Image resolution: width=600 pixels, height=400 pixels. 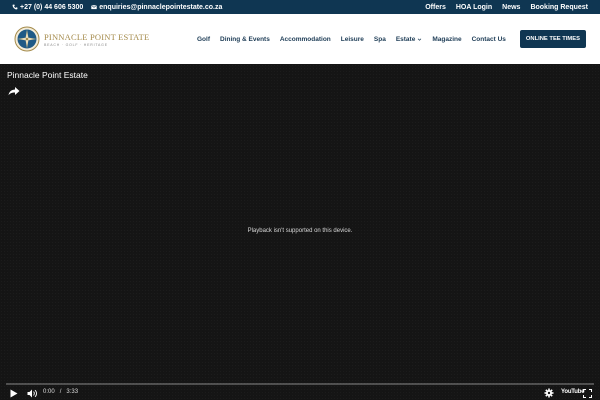 What do you see at coordinates (405, 39) in the screenshot?
I see `nav-estate-label: Estate` at bounding box center [405, 39].